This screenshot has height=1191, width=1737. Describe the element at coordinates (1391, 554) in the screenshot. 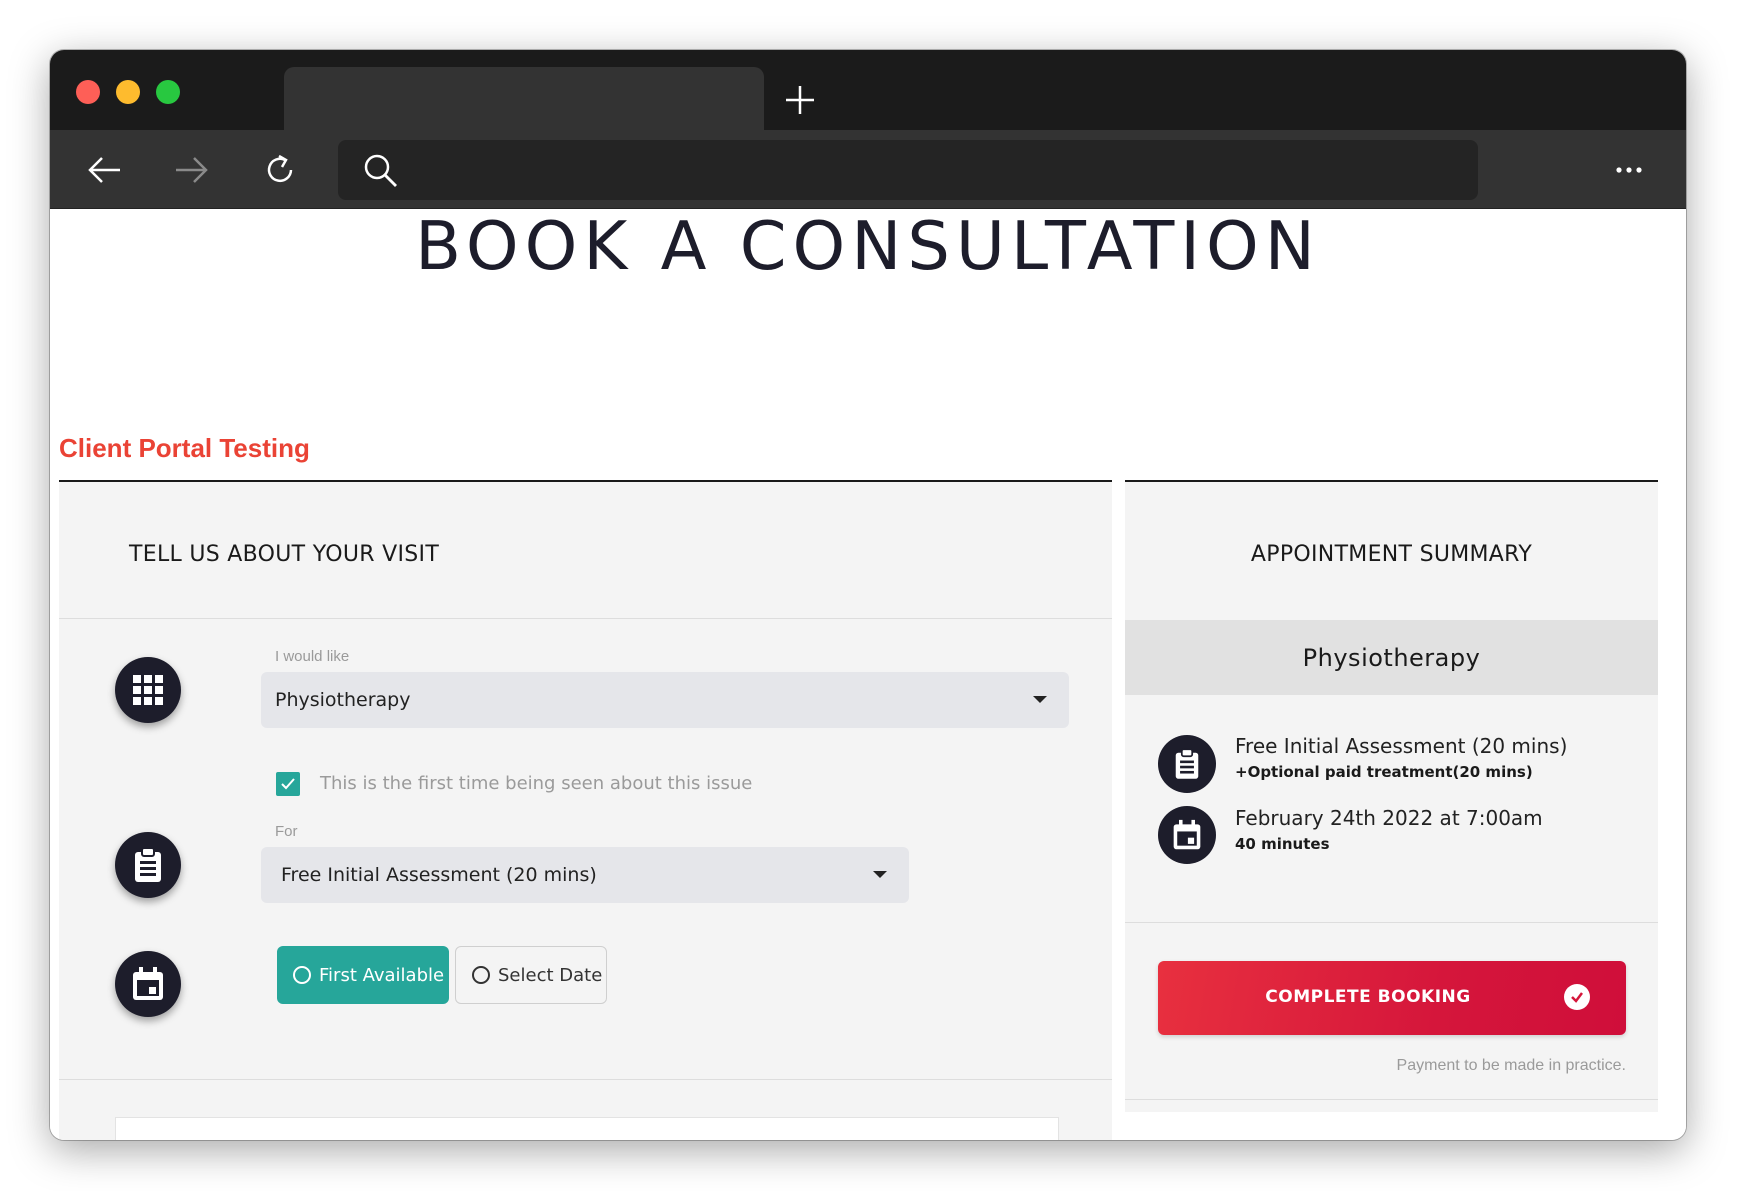

I see `summary-heading: APPOINTMENT SUMMARY` at that location.